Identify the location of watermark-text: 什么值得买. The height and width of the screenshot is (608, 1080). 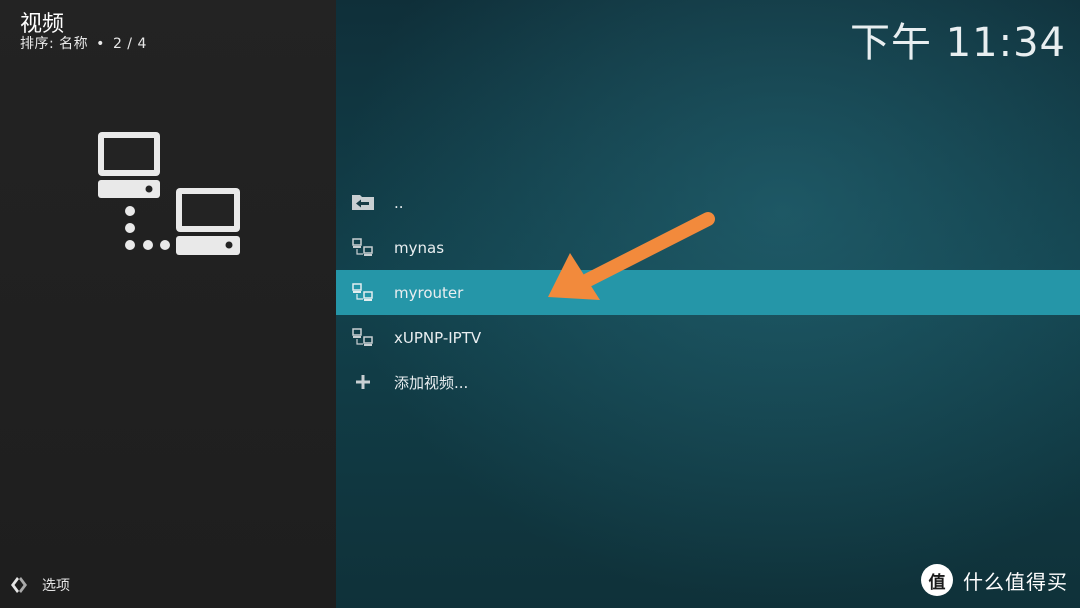
(1015, 581).